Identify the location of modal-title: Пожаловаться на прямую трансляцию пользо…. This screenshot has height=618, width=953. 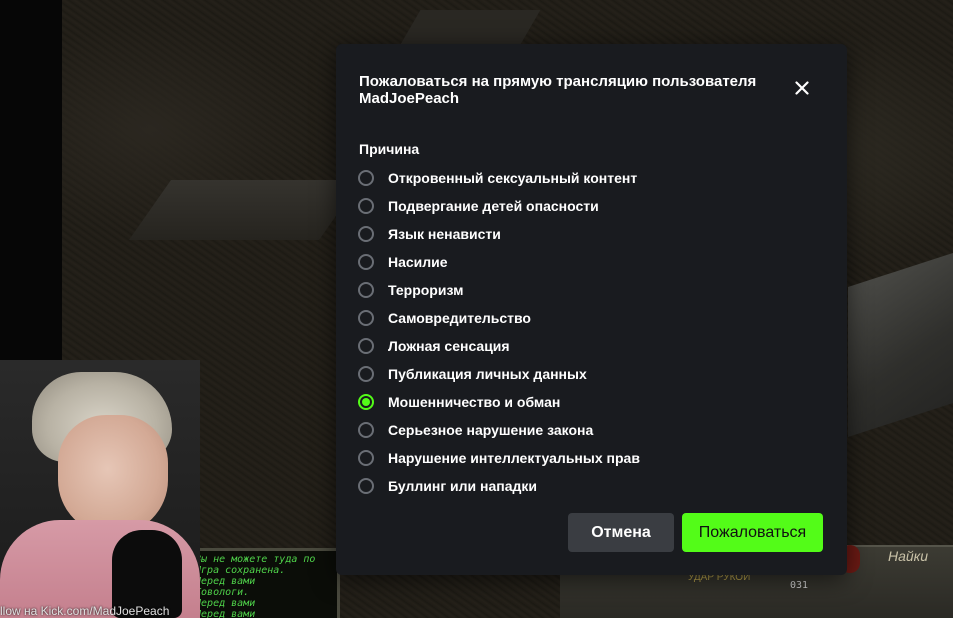
(558, 90).